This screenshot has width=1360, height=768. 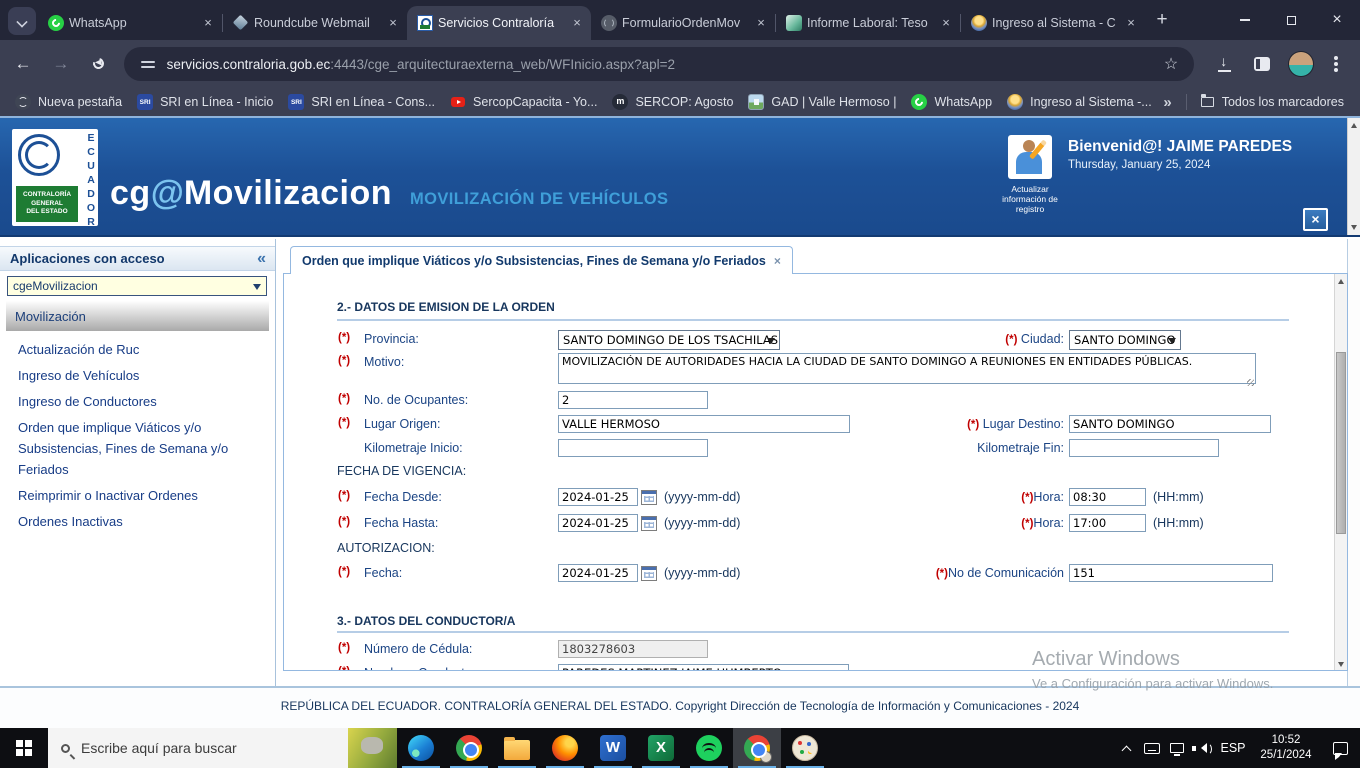 What do you see at coordinates (61, 64) in the screenshot?
I see `forward-button: →` at bounding box center [61, 64].